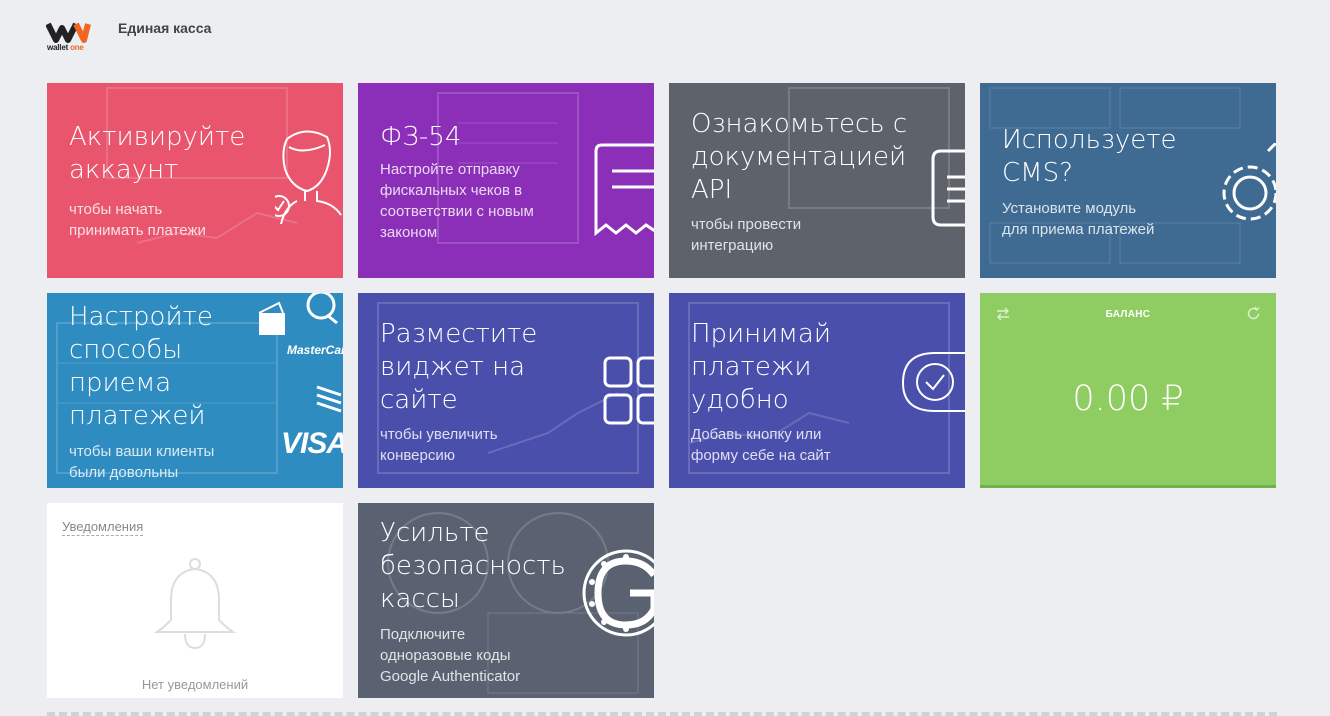  Describe the element at coordinates (142, 462) in the screenshot. I see `tile-subtitle: чтобы ваши клиенты были довольны` at that location.